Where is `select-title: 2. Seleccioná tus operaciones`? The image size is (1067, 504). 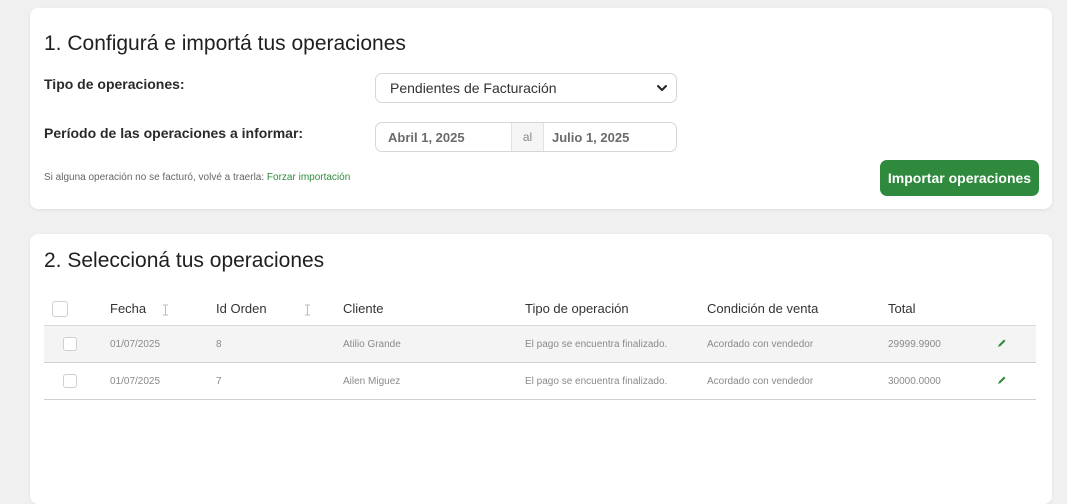 select-title: 2. Seleccioná tus operaciones is located at coordinates (184, 260).